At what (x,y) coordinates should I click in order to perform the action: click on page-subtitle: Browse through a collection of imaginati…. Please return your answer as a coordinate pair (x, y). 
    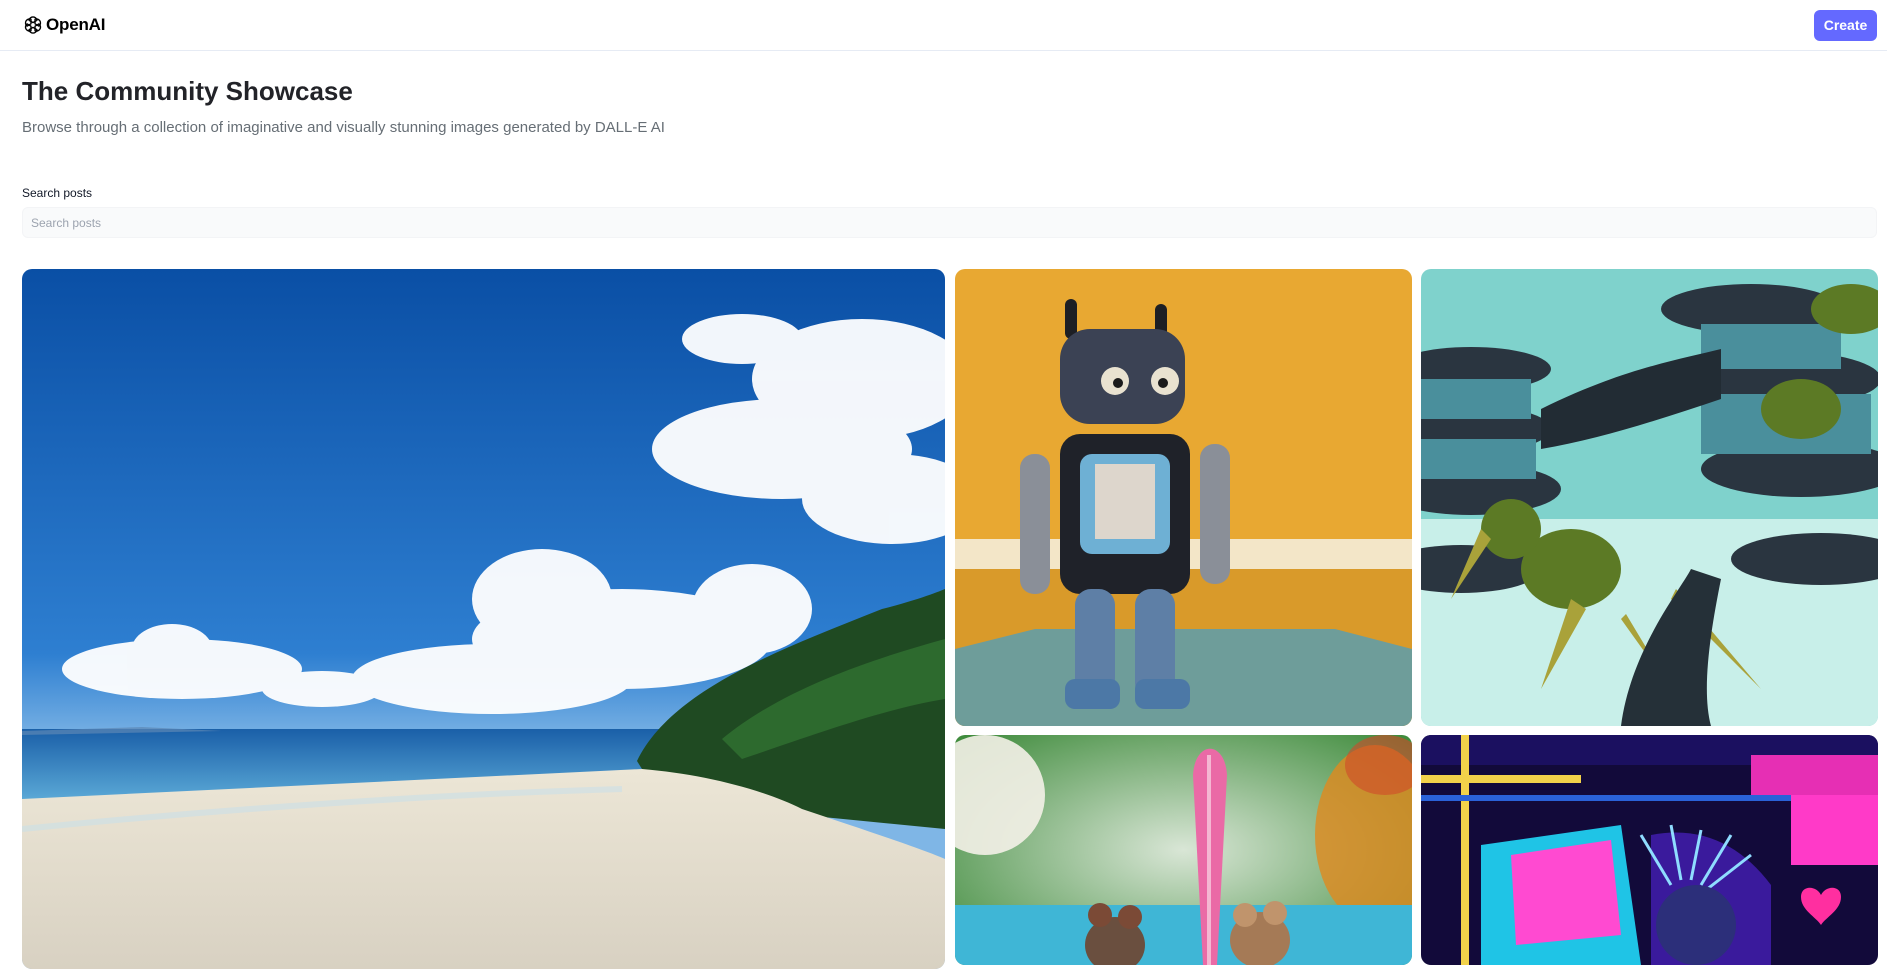
    Looking at the image, I should click on (343, 127).